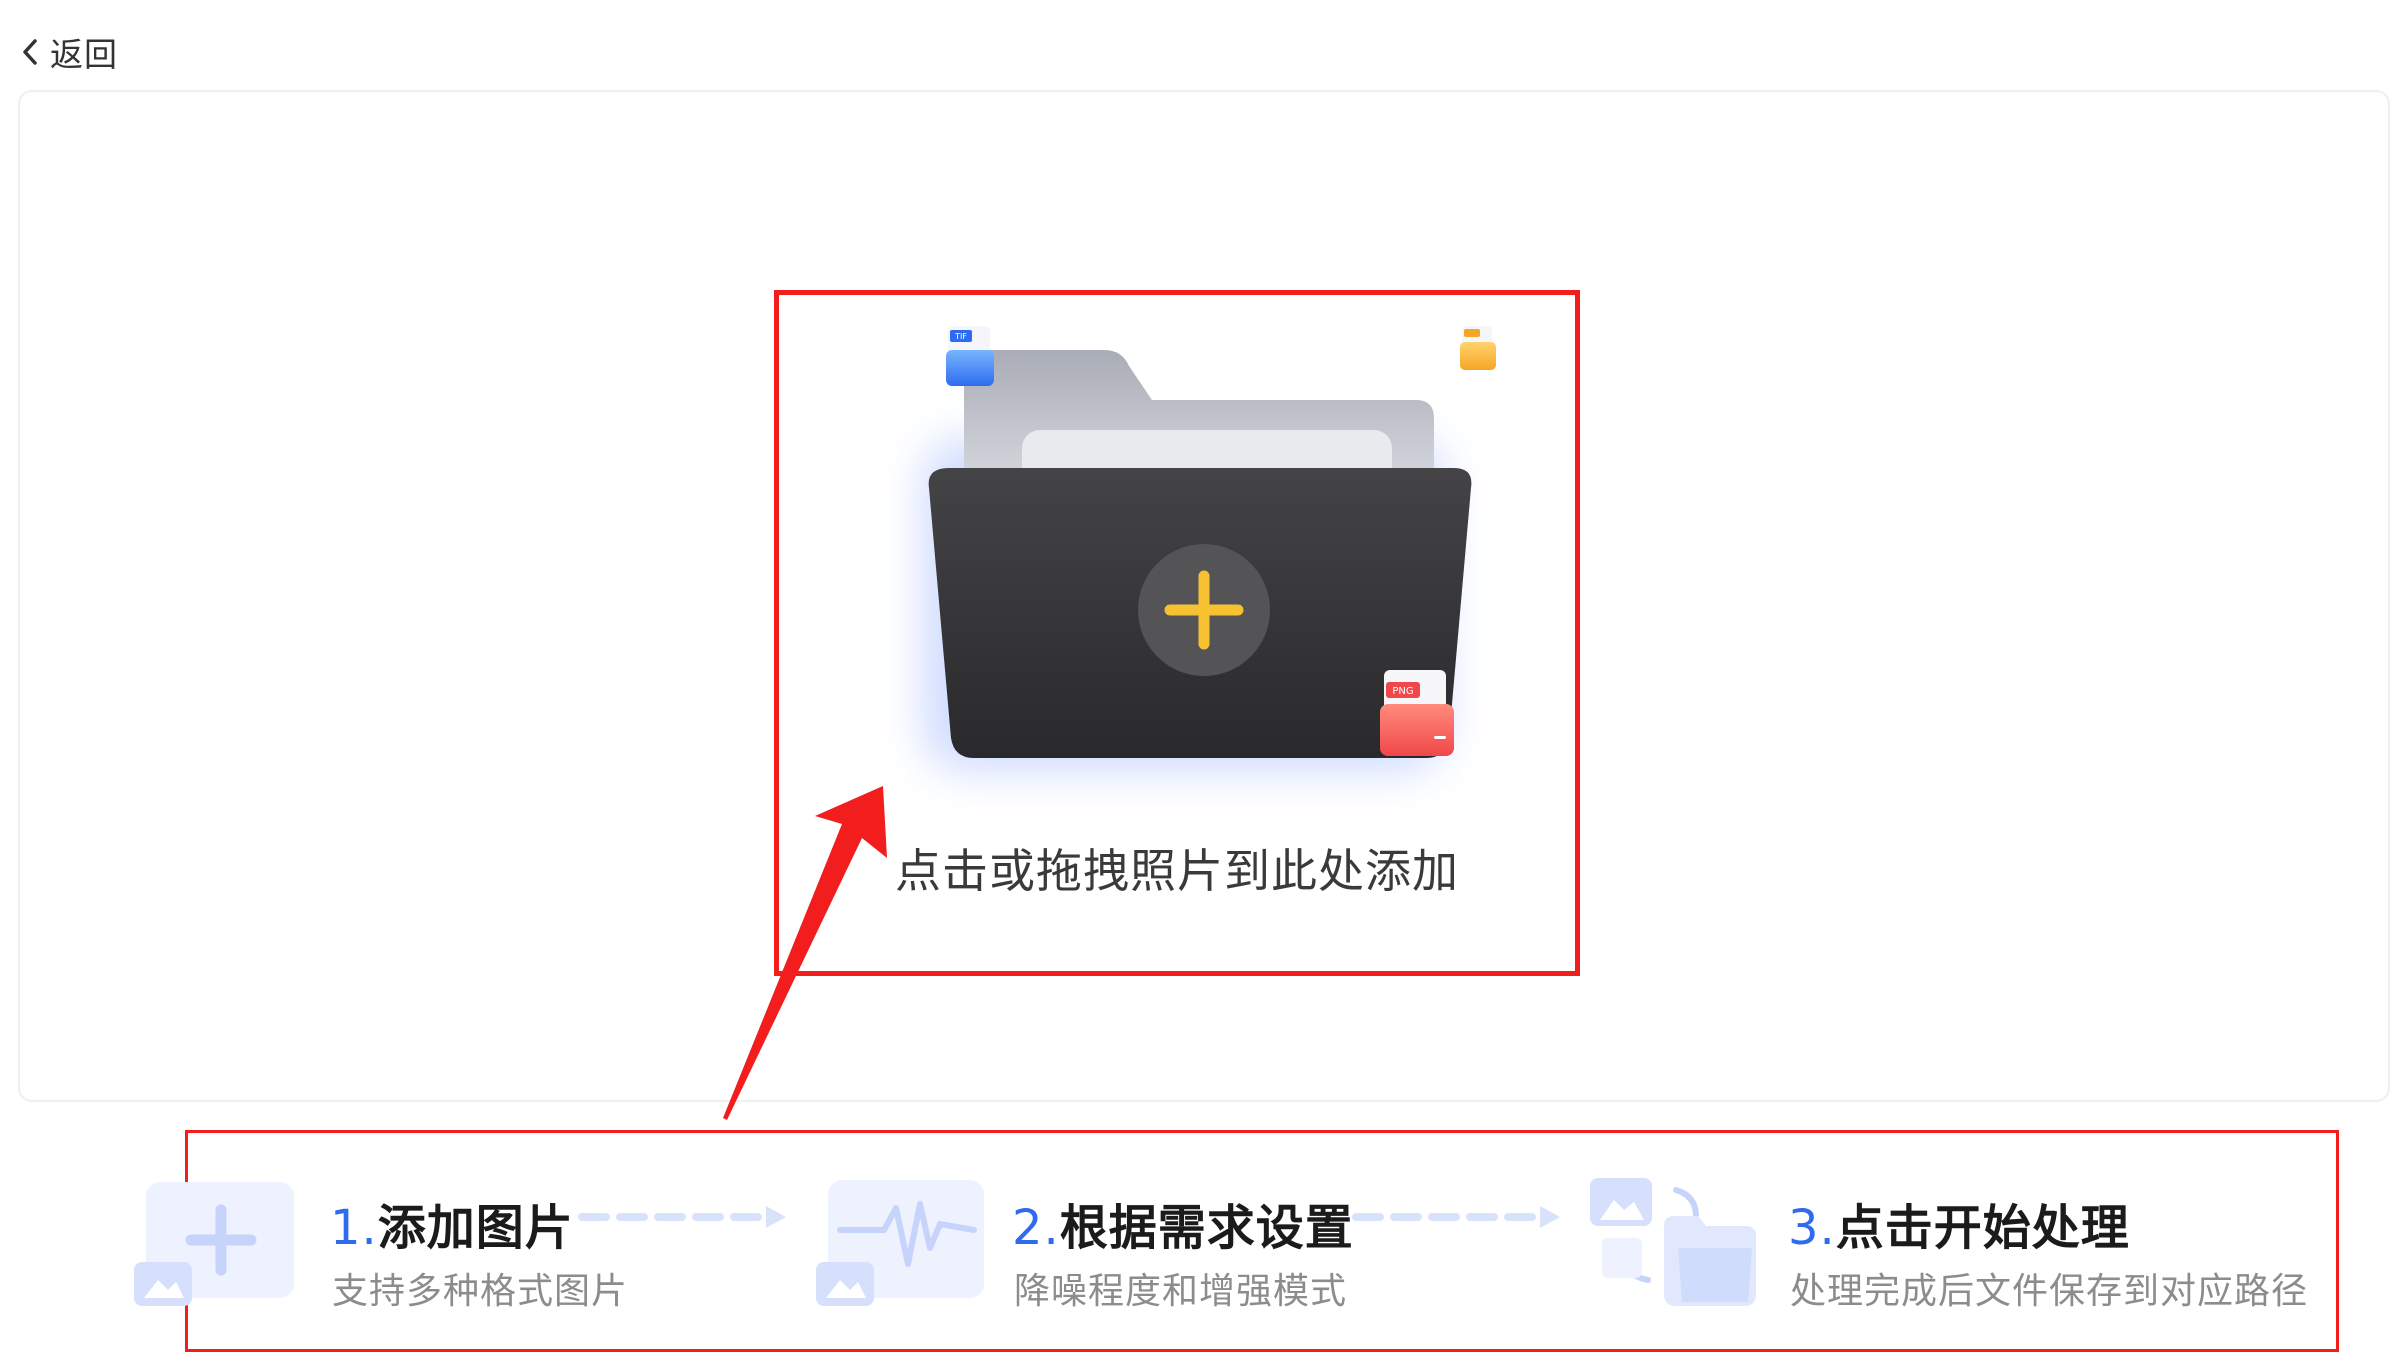 Image resolution: width=2398 pixels, height=1368 pixels. I want to click on orange-file-icon, so click(1478, 348).